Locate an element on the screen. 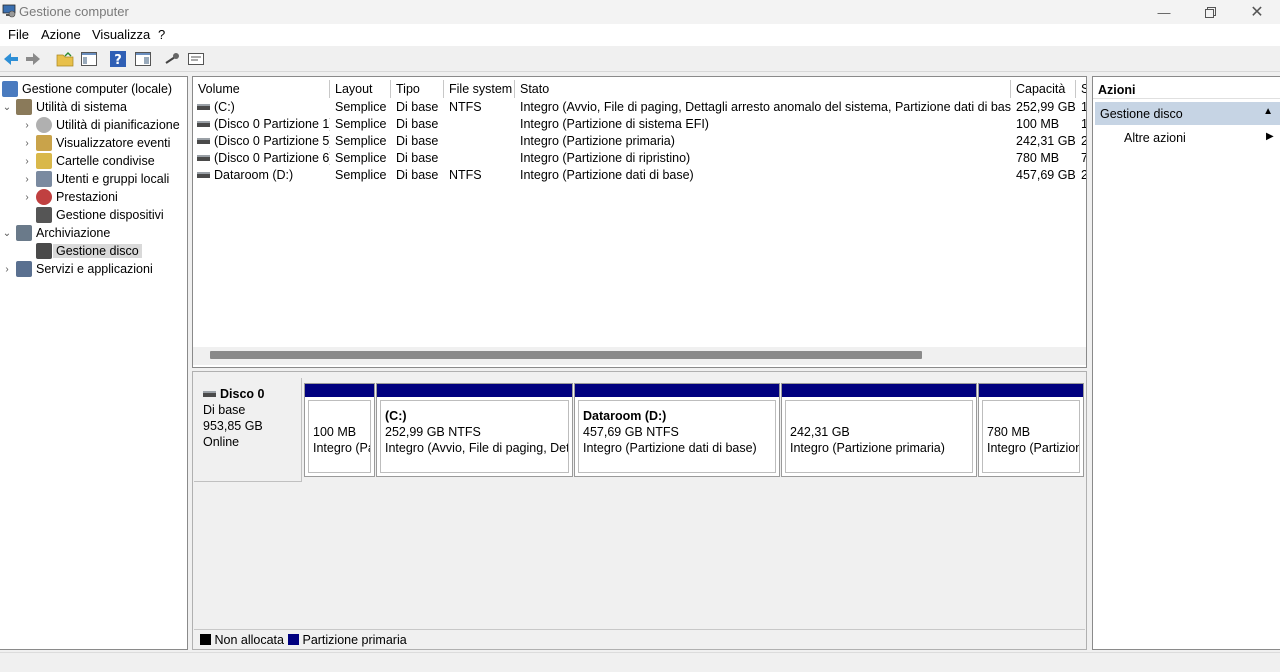 The height and width of the screenshot is (672, 1280). status-bar is located at coordinates (640, 662).